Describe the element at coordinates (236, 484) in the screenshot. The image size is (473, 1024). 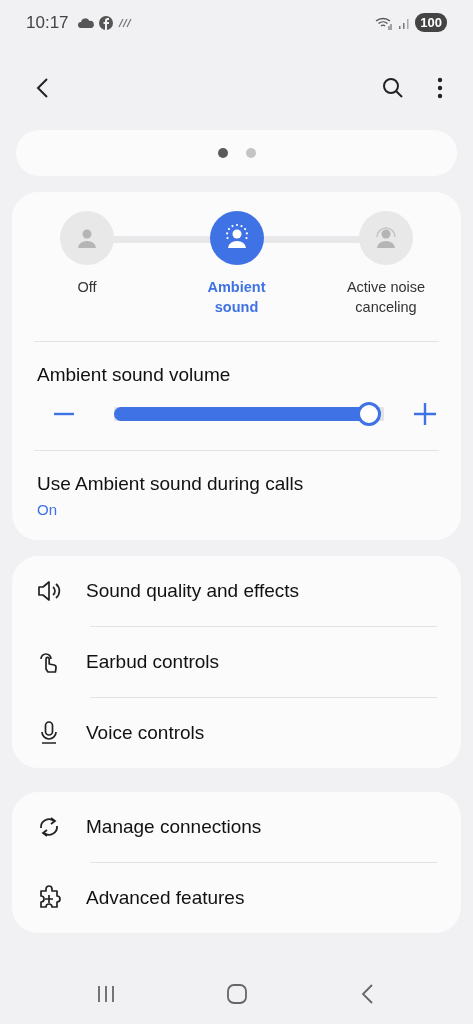
I see `setting-title: Use Ambient sound during calls` at that location.